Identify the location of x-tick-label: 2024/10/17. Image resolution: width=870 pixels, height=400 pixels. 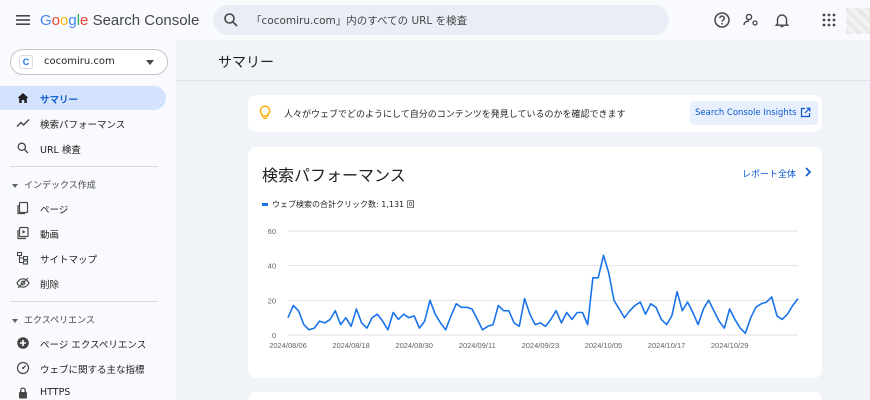
(667, 345).